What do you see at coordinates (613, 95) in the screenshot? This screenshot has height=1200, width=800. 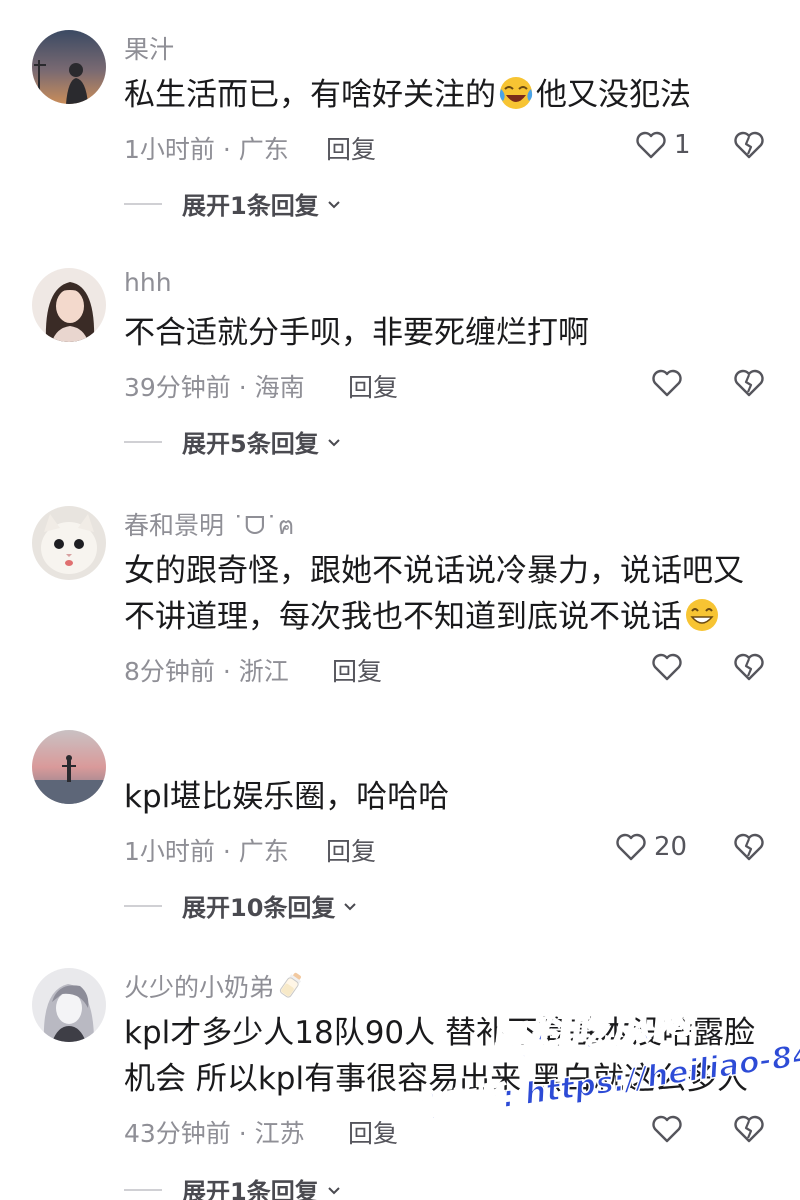 I see `comment-text-part: 他又没犯法` at bounding box center [613, 95].